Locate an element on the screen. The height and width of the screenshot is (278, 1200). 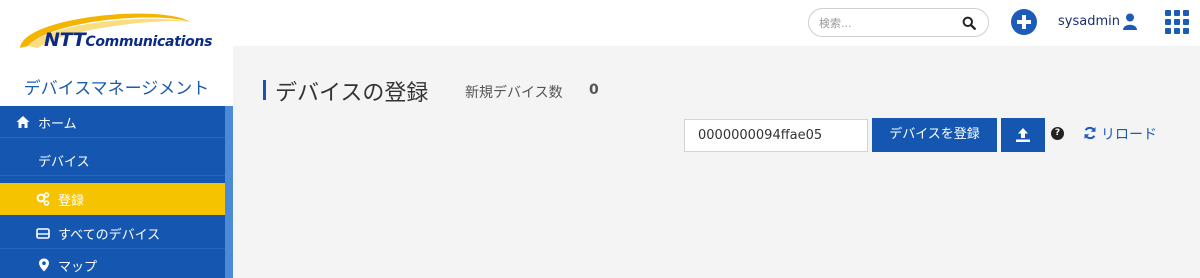
upload-icon is located at coordinates (1023, 135).